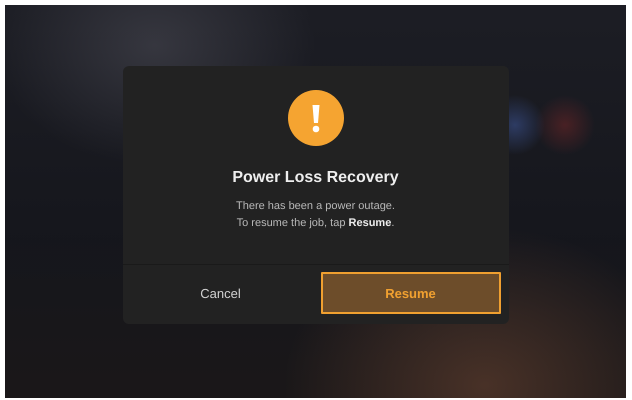 The height and width of the screenshot is (400, 632). I want to click on cancel-button: Cancel, so click(220, 293).